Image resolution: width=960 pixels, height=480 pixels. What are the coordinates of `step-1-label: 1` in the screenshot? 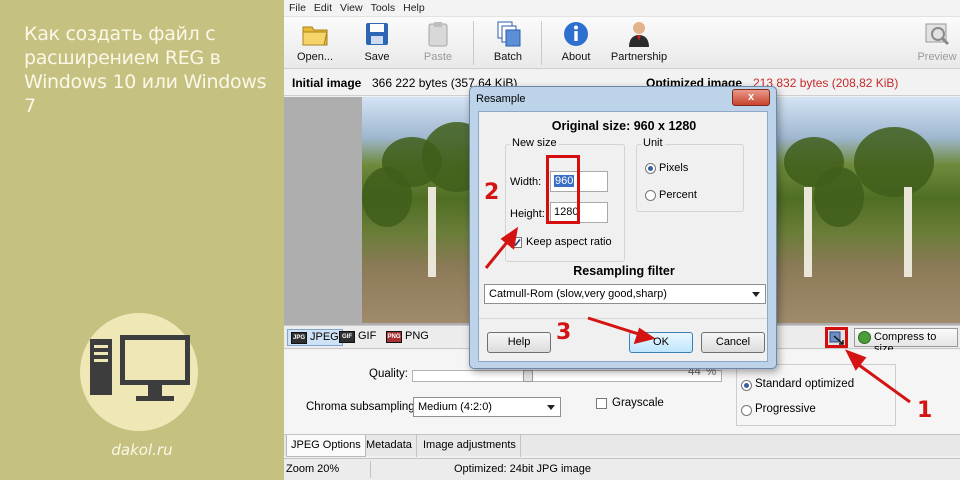 It's located at (925, 410).